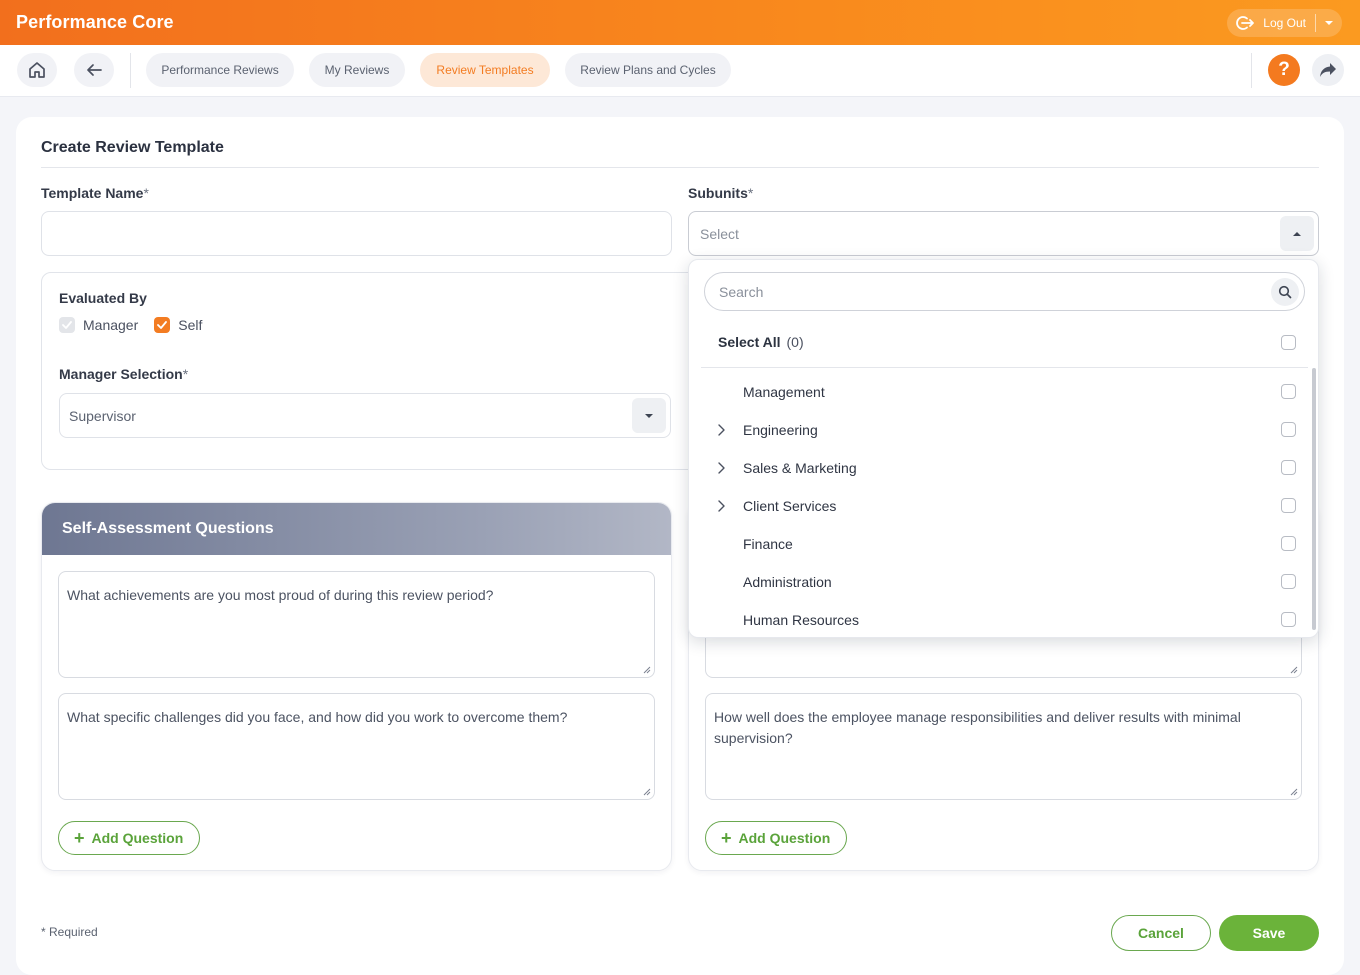 The width and height of the screenshot is (1360, 975). What do you see at coordinates (790, 506) in the screenshot?
I see `subunit-option-label: Client Services` at bounding box center [790, 506].